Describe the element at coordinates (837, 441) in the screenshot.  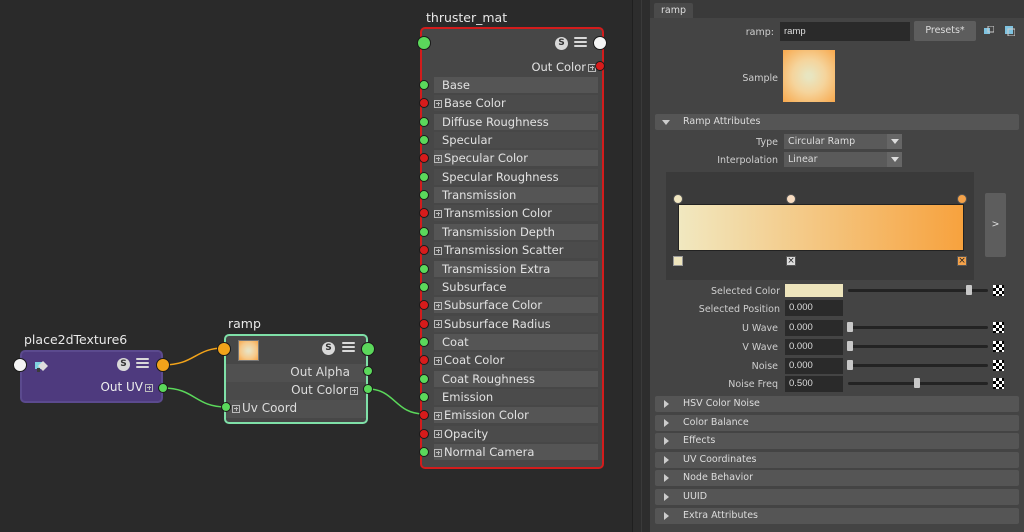
I see `section-effects: Effects` at that location.